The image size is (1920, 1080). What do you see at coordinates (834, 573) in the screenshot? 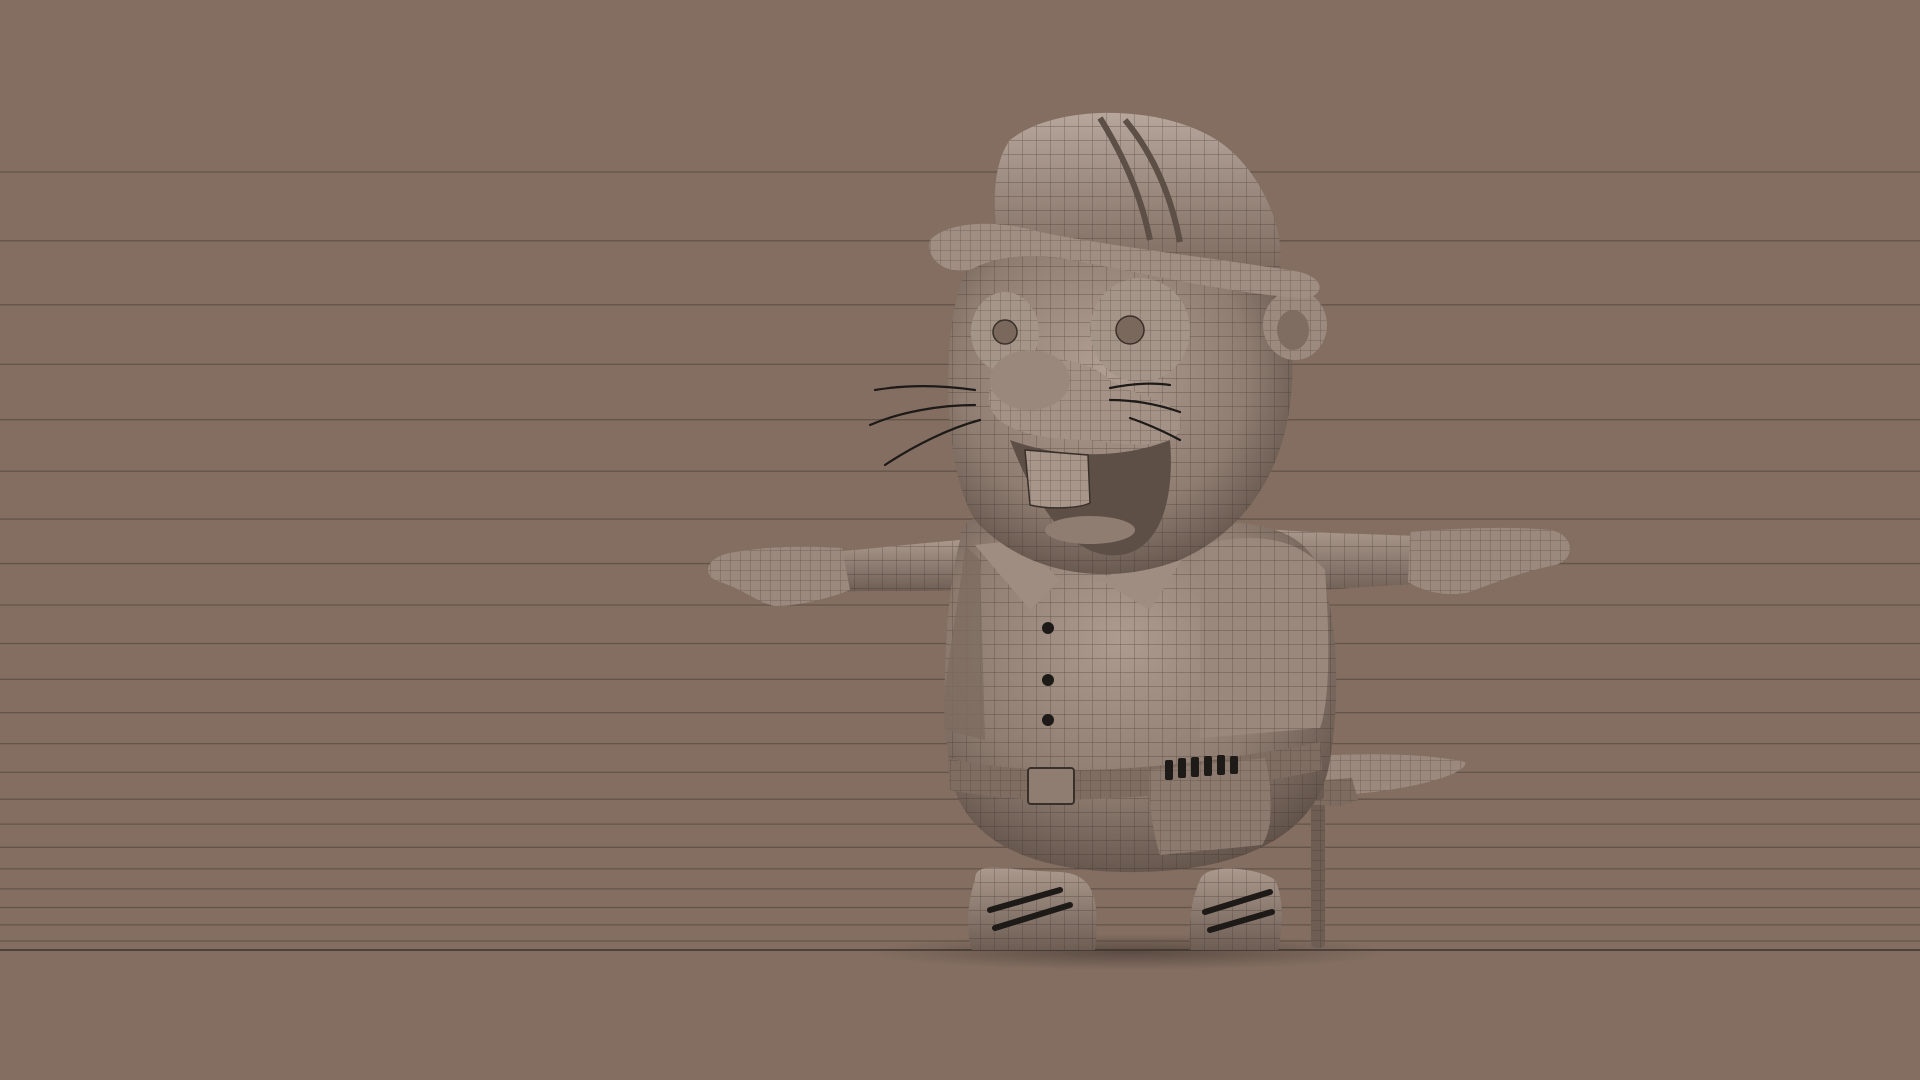
I see `left-arm` at bounding box center [834, 573].